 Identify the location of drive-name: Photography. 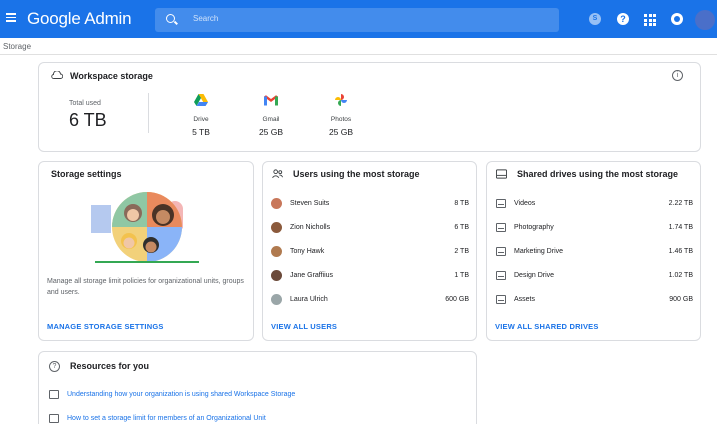
(534, 227).